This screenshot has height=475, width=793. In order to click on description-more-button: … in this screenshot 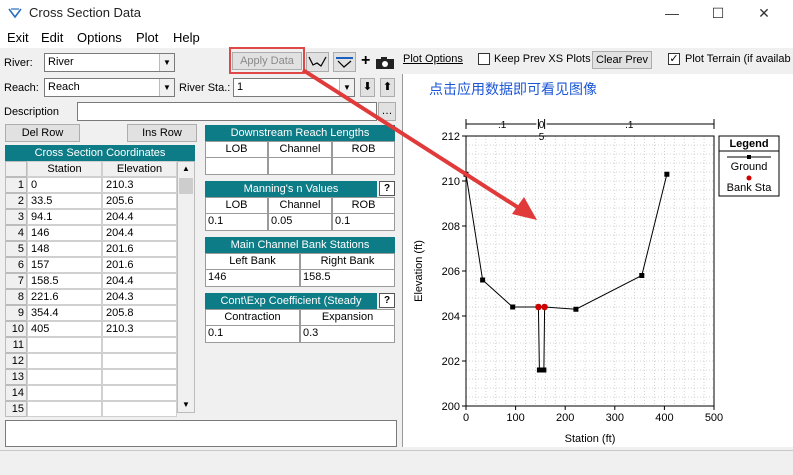, I will do `click(387, 111)`.